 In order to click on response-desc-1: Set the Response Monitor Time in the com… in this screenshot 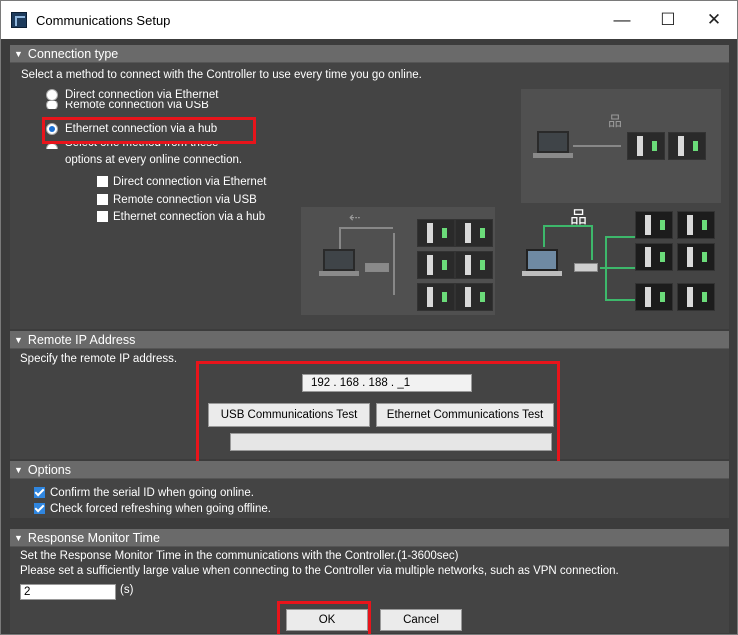, I will do `click(239, 556)`.